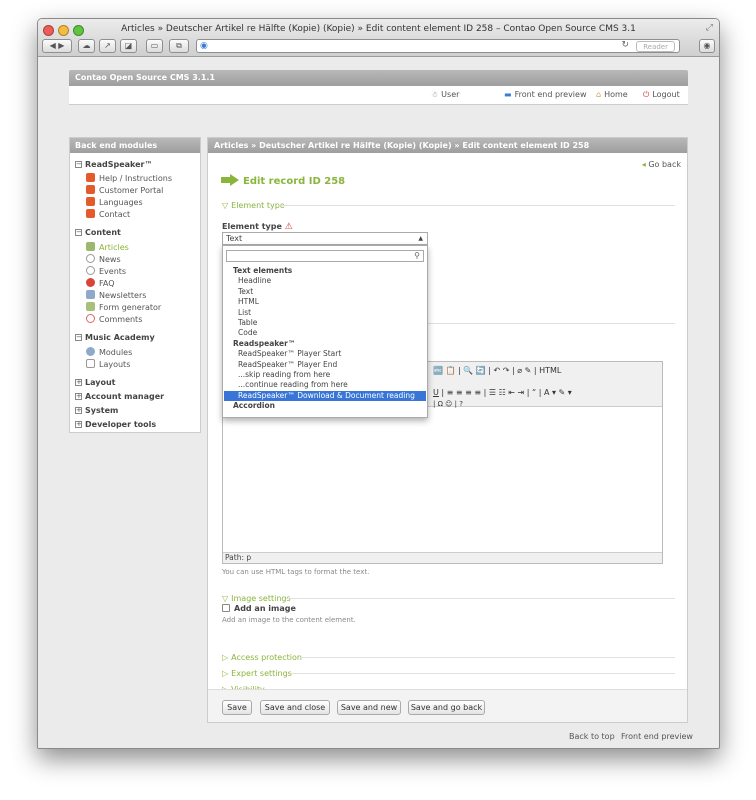 Image resolution: width=756 pixels, height=800 pixels. I want to click on logout-link: ⏻ Logout, so click(661, 95).